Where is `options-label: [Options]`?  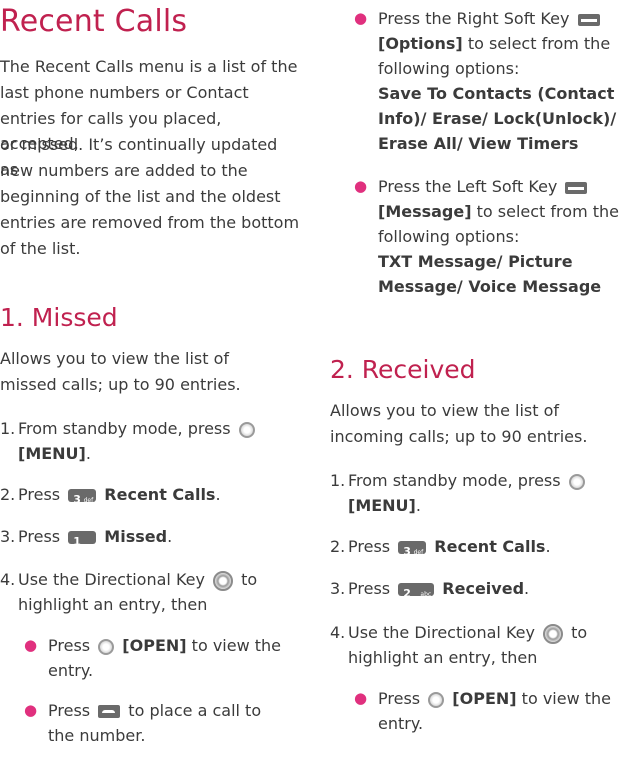
options-label: [Options] is located at coordinates (420, 43).